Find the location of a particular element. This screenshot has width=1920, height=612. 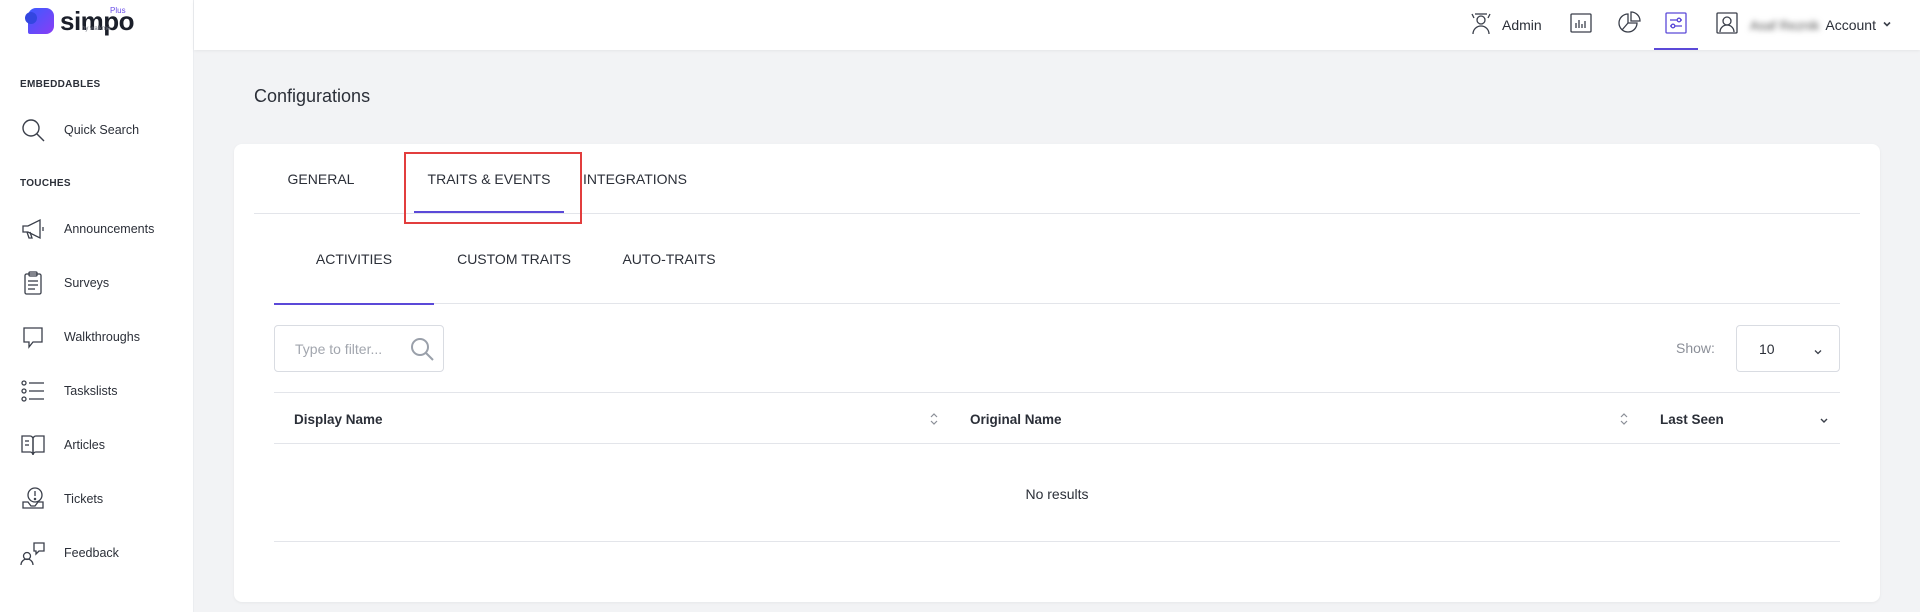

column-label: Original Name is located at coordinates (1016, 419).